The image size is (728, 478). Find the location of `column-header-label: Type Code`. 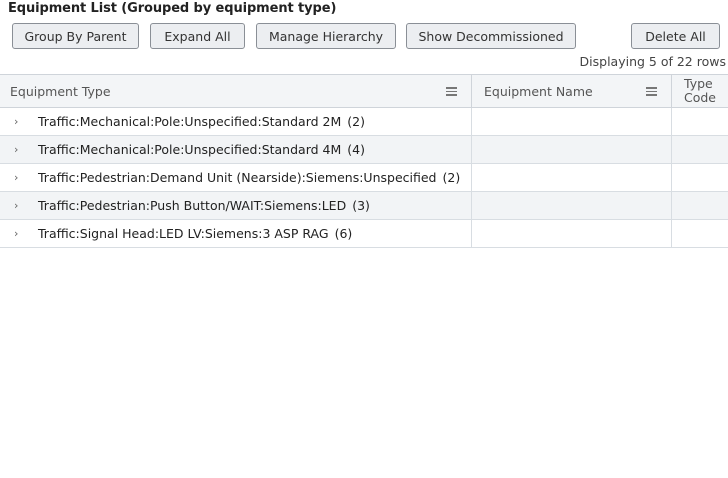

column-header-label: Type Code is located at coordinates (700, 90).